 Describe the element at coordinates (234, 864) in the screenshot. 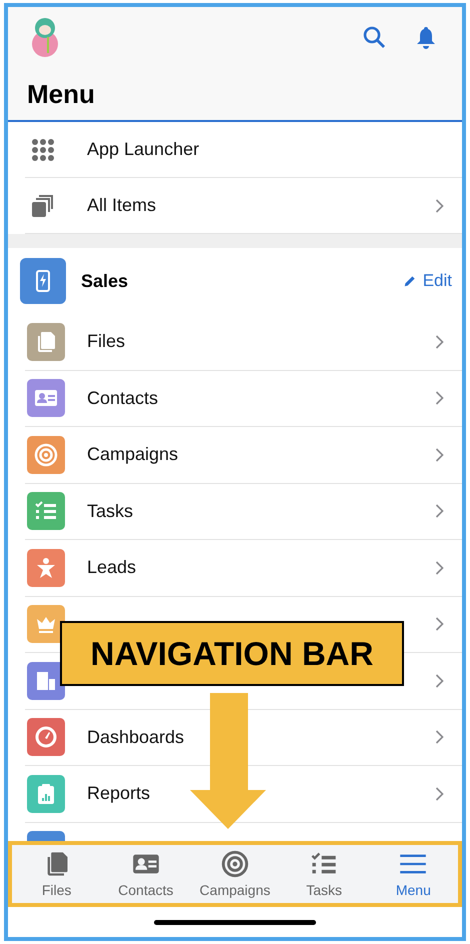

I see `target-icon` at that location.